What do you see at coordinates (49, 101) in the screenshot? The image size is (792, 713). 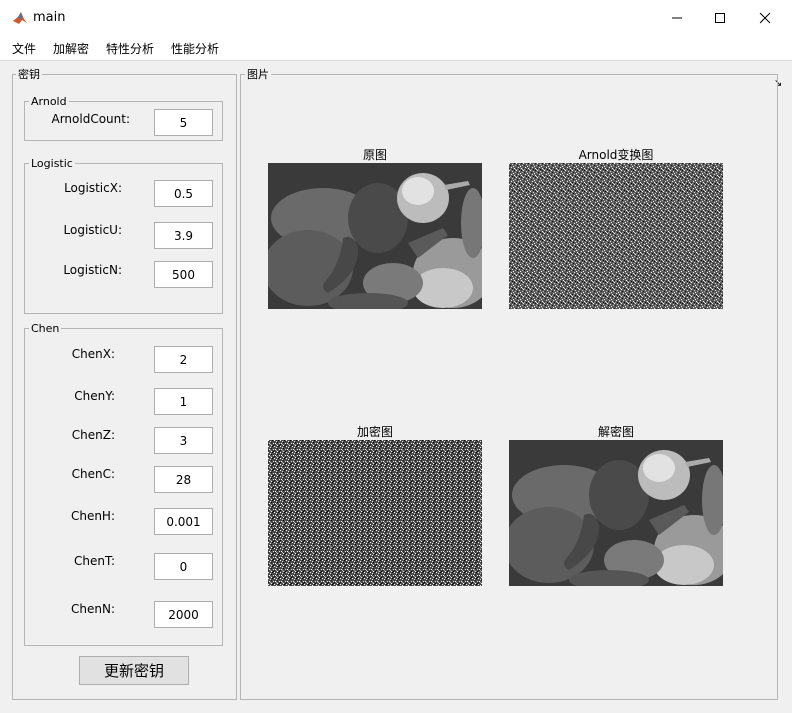 I see `arnold-group-title: Arnold` at bounding box center [49, 101].